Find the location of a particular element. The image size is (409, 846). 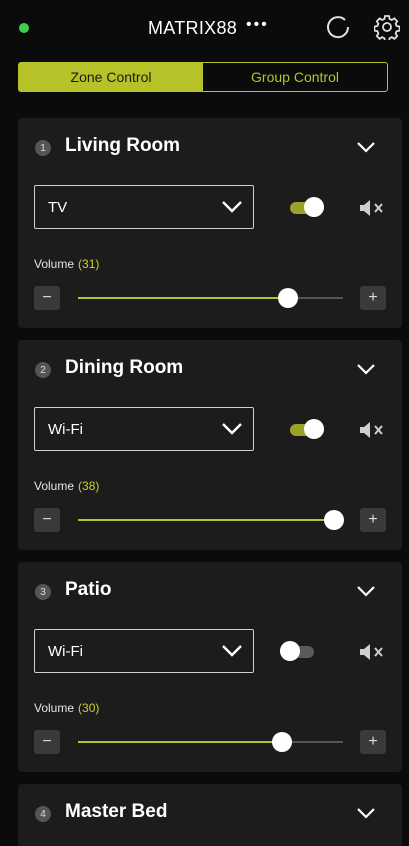

app-header: MATRIX88 ••• is located at coordinates (204, 28).